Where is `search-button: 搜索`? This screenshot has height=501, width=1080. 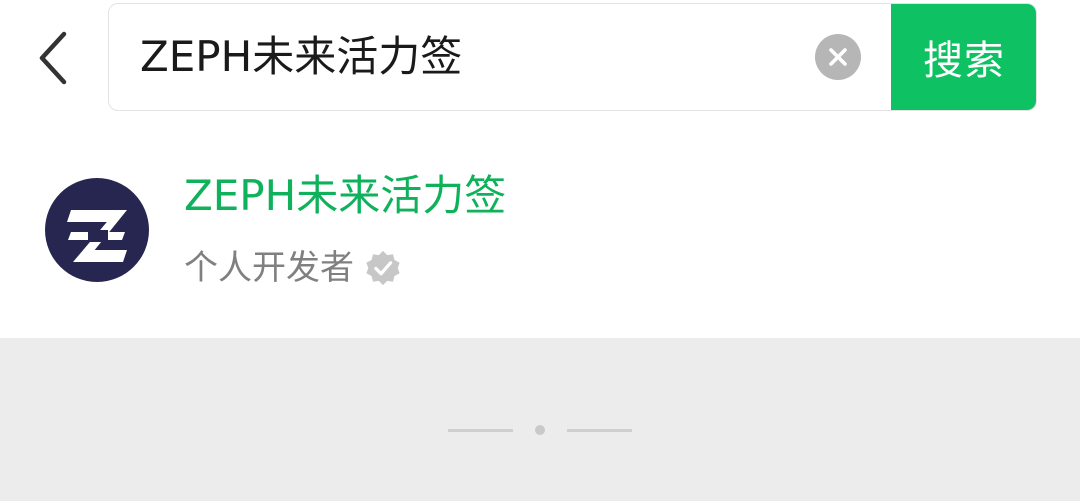
search-button: 搜索 is located at coordinates (963, 57).